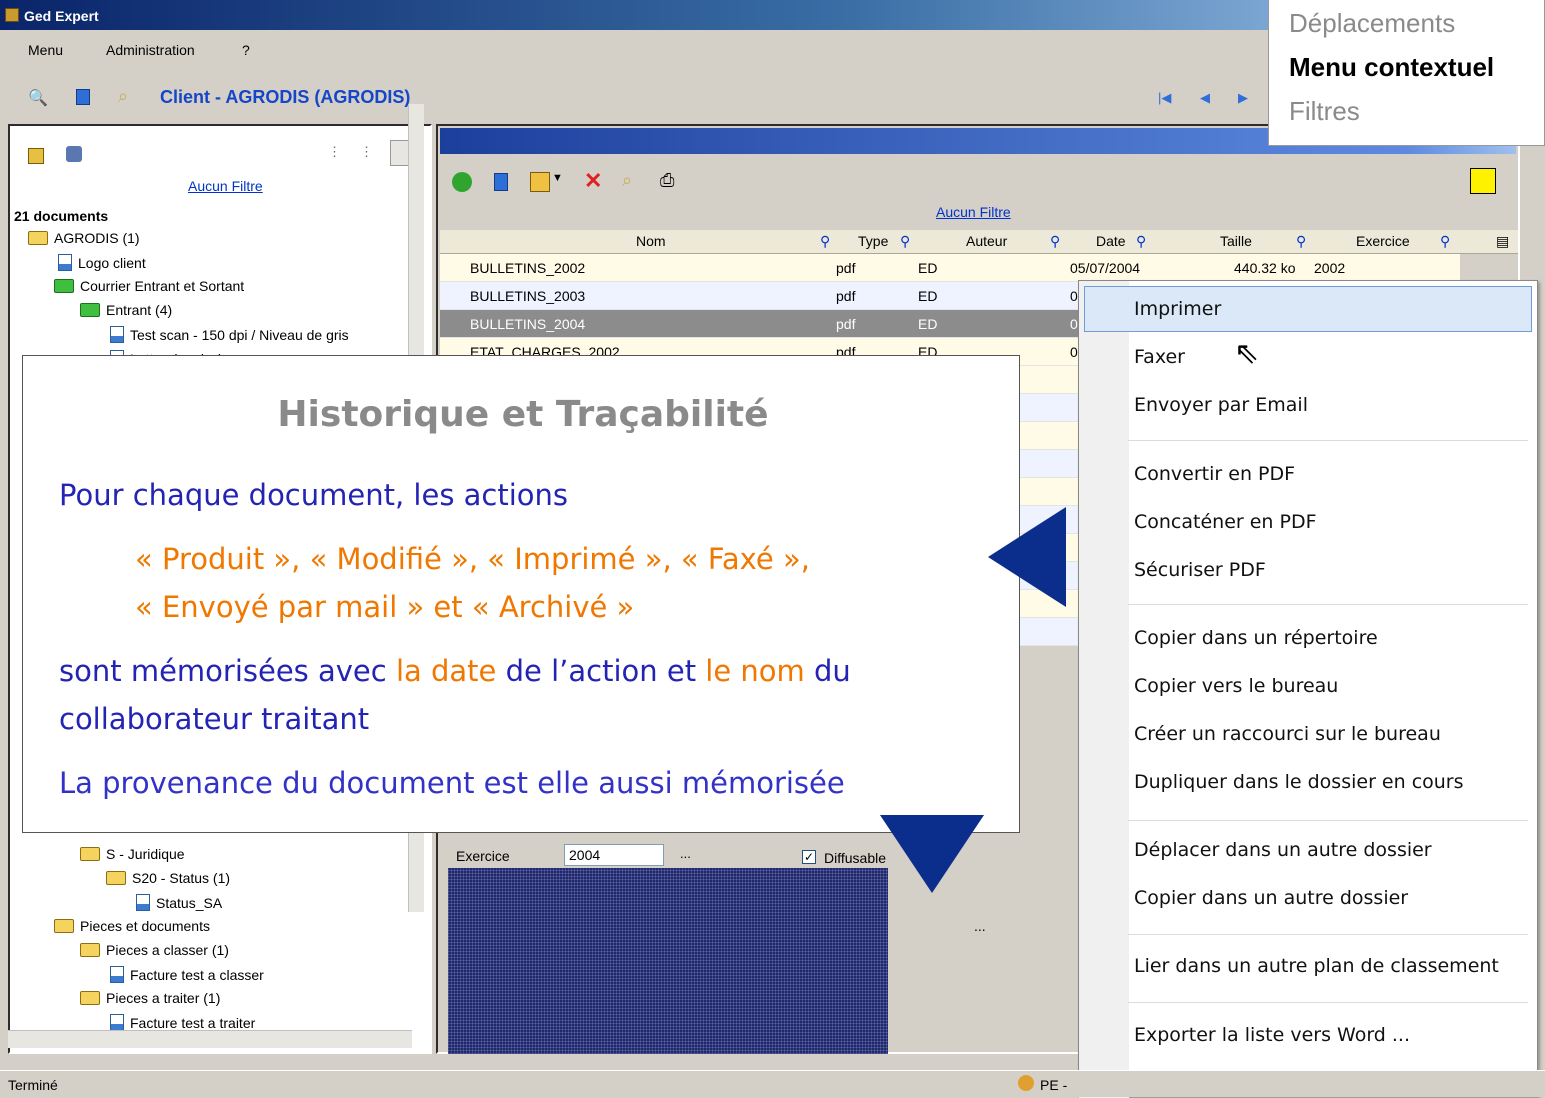 The width and height of the screenshot is (1545, 1098). I want to click on column-header-date: Date, so click(1111, 241).